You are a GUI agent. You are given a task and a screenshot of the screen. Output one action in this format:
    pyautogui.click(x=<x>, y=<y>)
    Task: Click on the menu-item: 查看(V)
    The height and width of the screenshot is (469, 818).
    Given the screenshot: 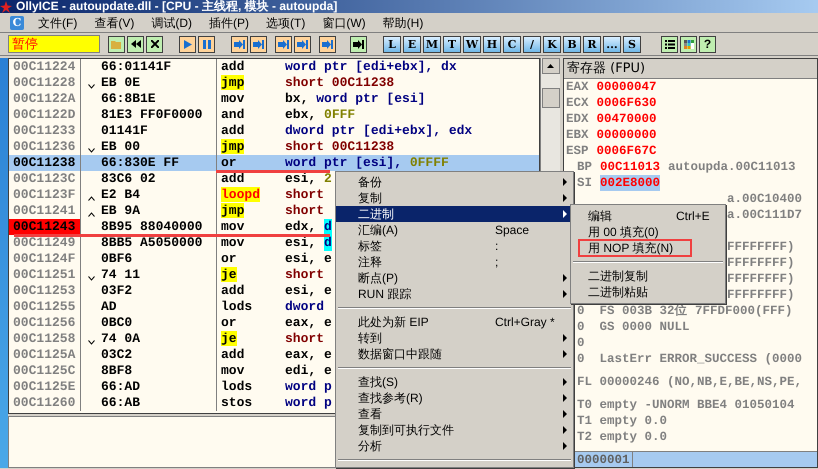 What is the action you would take?
    pyautogui.click(x=114, y=23)
    